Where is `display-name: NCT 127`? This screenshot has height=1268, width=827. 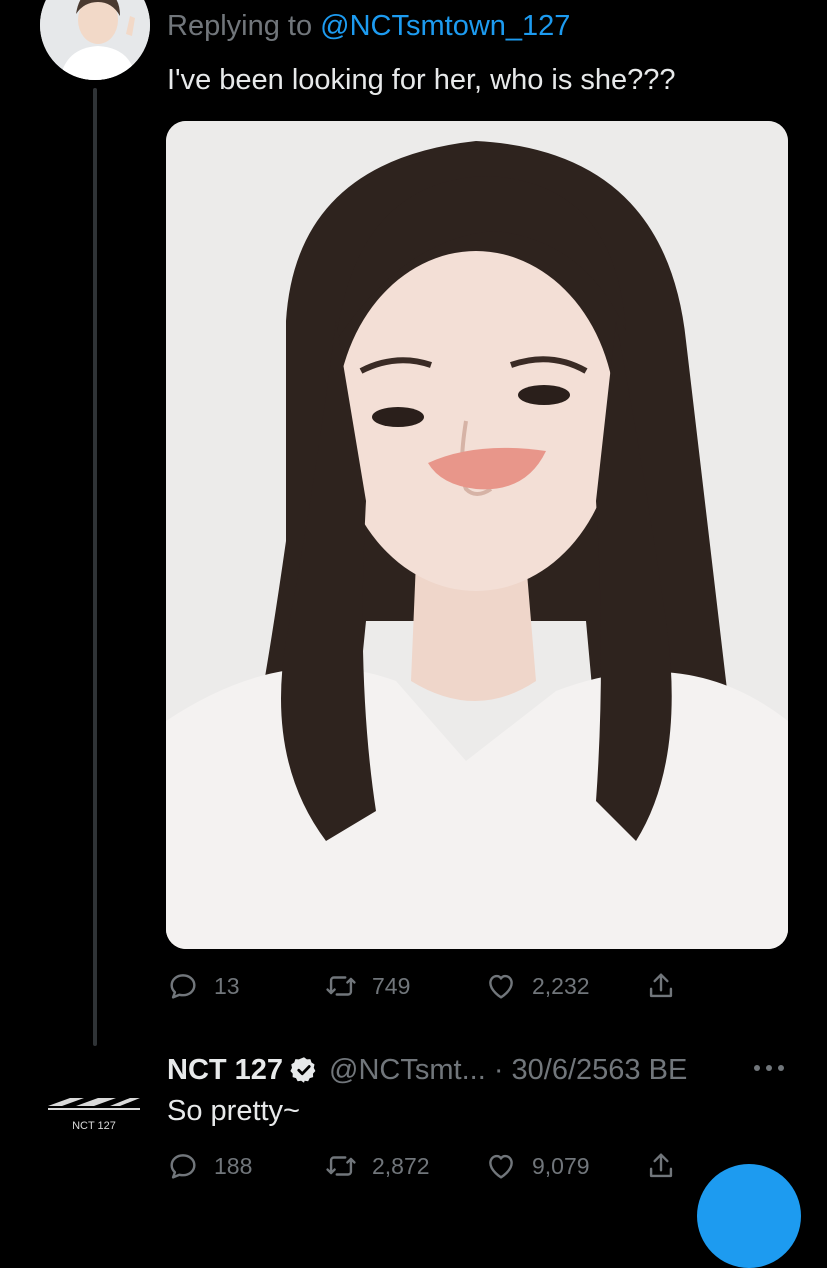 display-name: NCT 127 is located at coordinates (225, 1070).